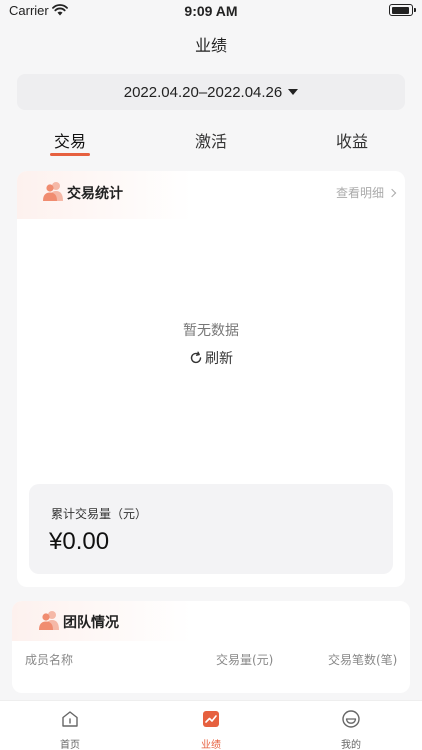 This screenshot has height=750, width=422. Describe the element at coordinates (99, 514) in the screenshot. I see `cumulative-volume-label: 累计交易量（元）` at that location.